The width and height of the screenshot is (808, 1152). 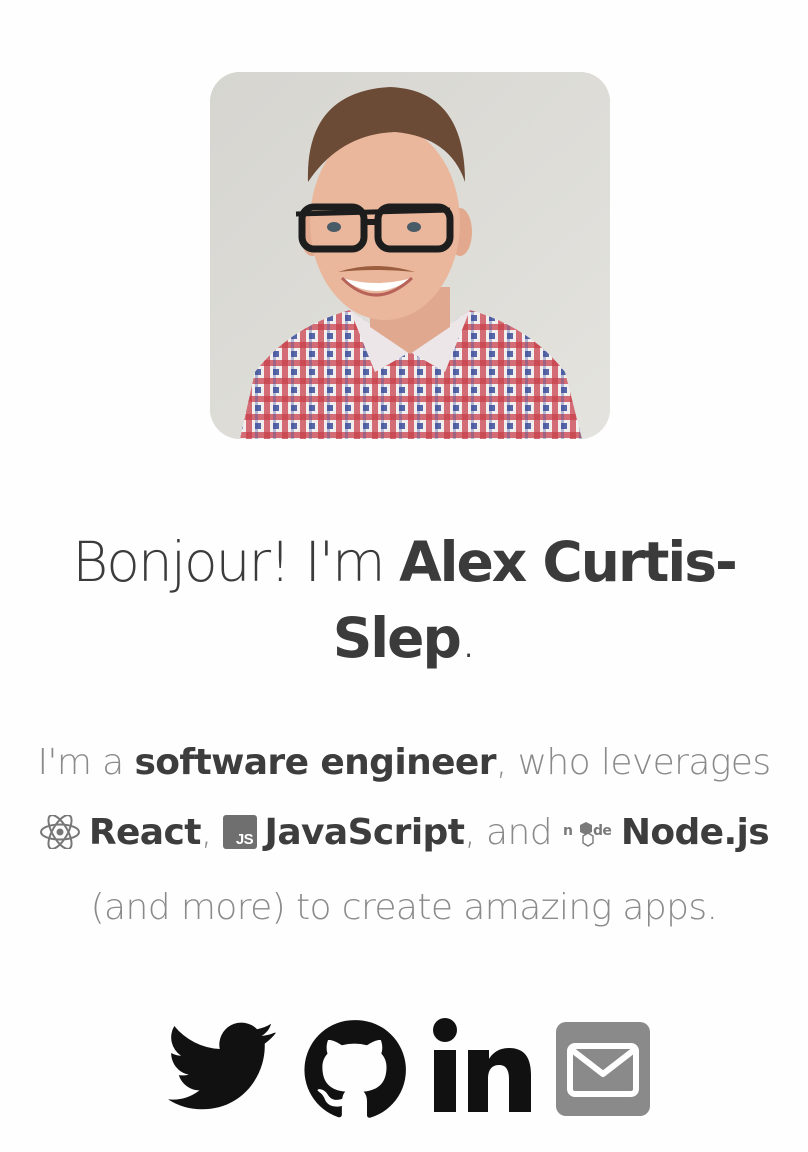 What do you see at coordinates (568, 562) in the screenshot?
I see `name-part-1: Alex Curtis-` at bounding box center [568, 562].